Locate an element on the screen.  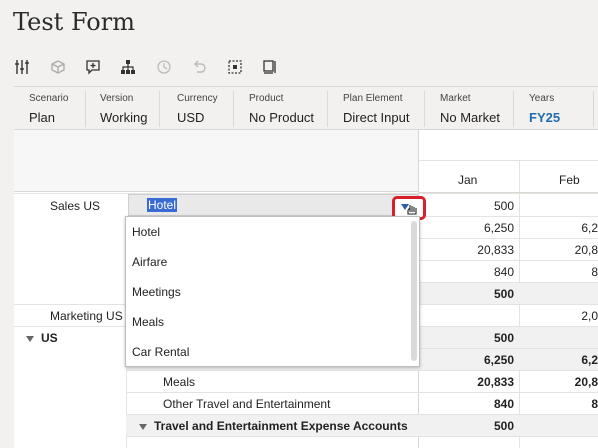
selected-value: Hotel is located at coordinates (162, 205).